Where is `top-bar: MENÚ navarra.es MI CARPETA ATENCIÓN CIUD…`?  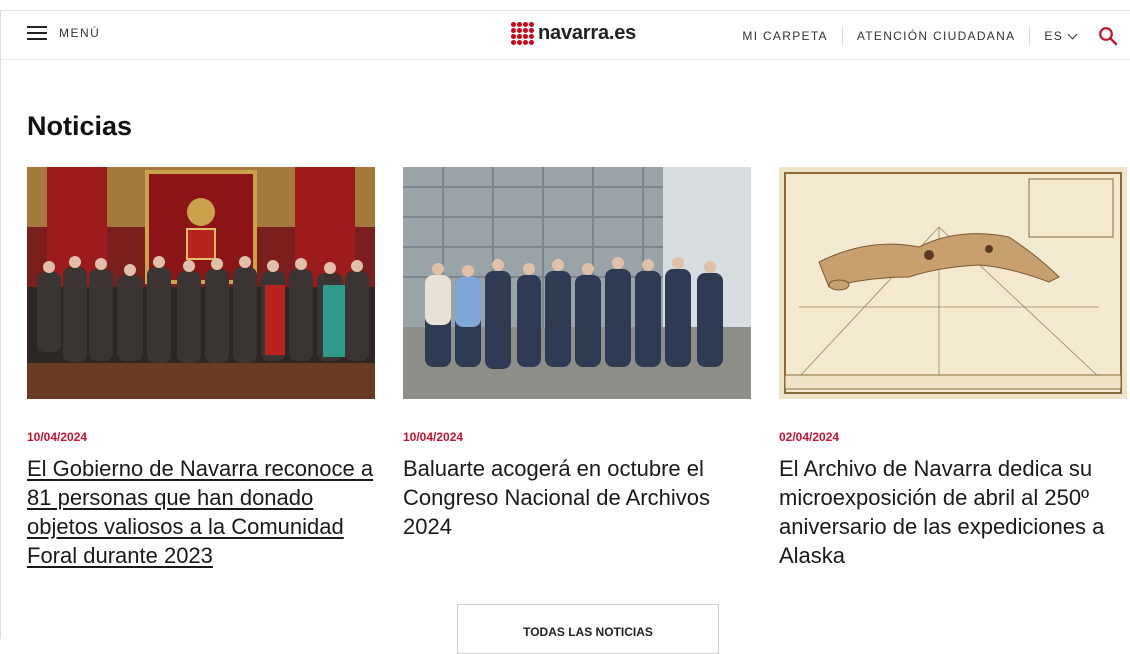 top-bar: MENÚ navarra.es MI CARPETA ATENCIÓN CIUD… is located at coordinates (565, 35).